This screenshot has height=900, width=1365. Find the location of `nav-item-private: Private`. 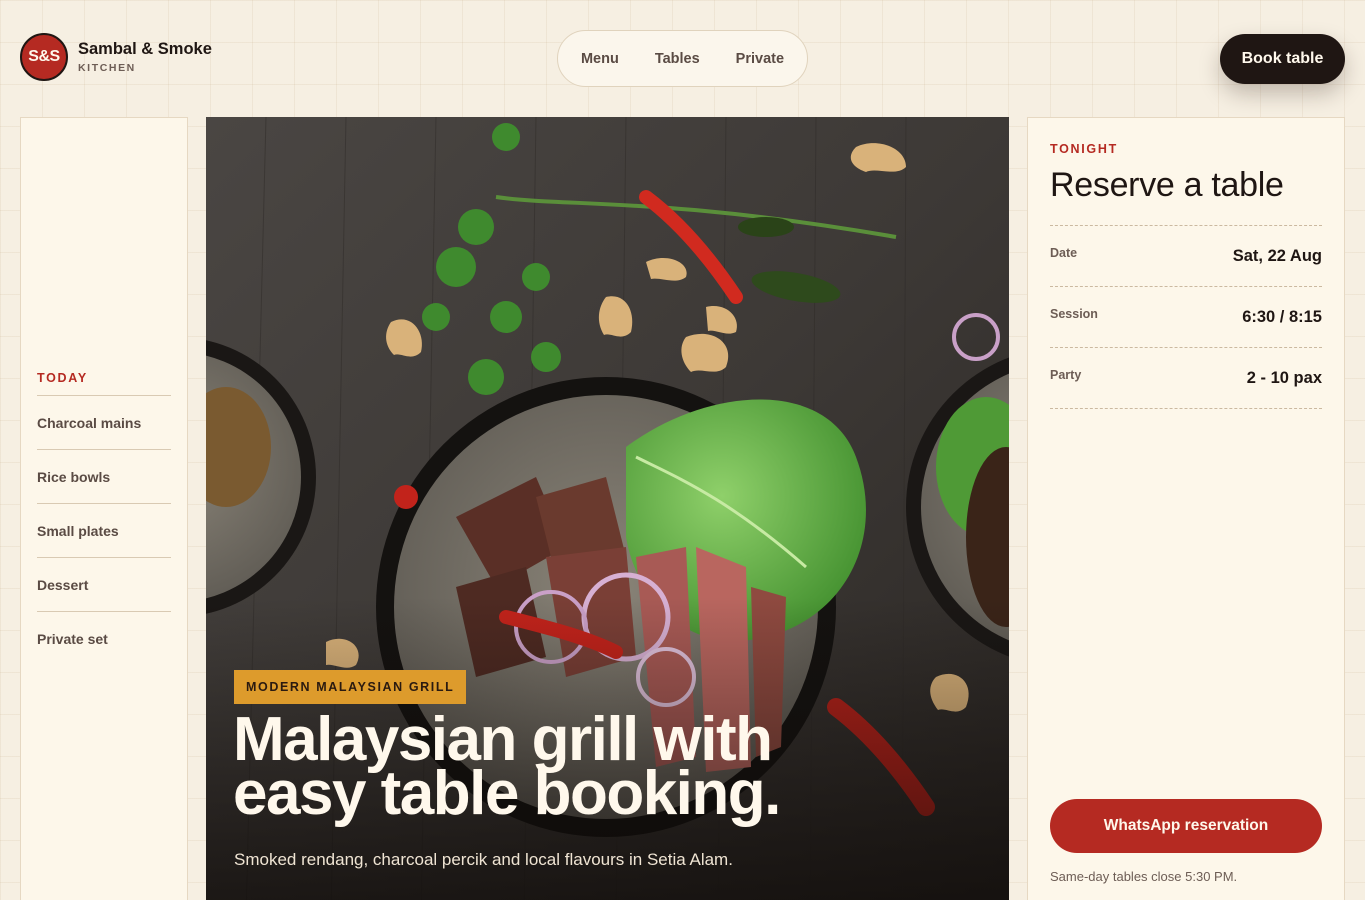

nav-item-private: Private is located at coordinates (760, 59).